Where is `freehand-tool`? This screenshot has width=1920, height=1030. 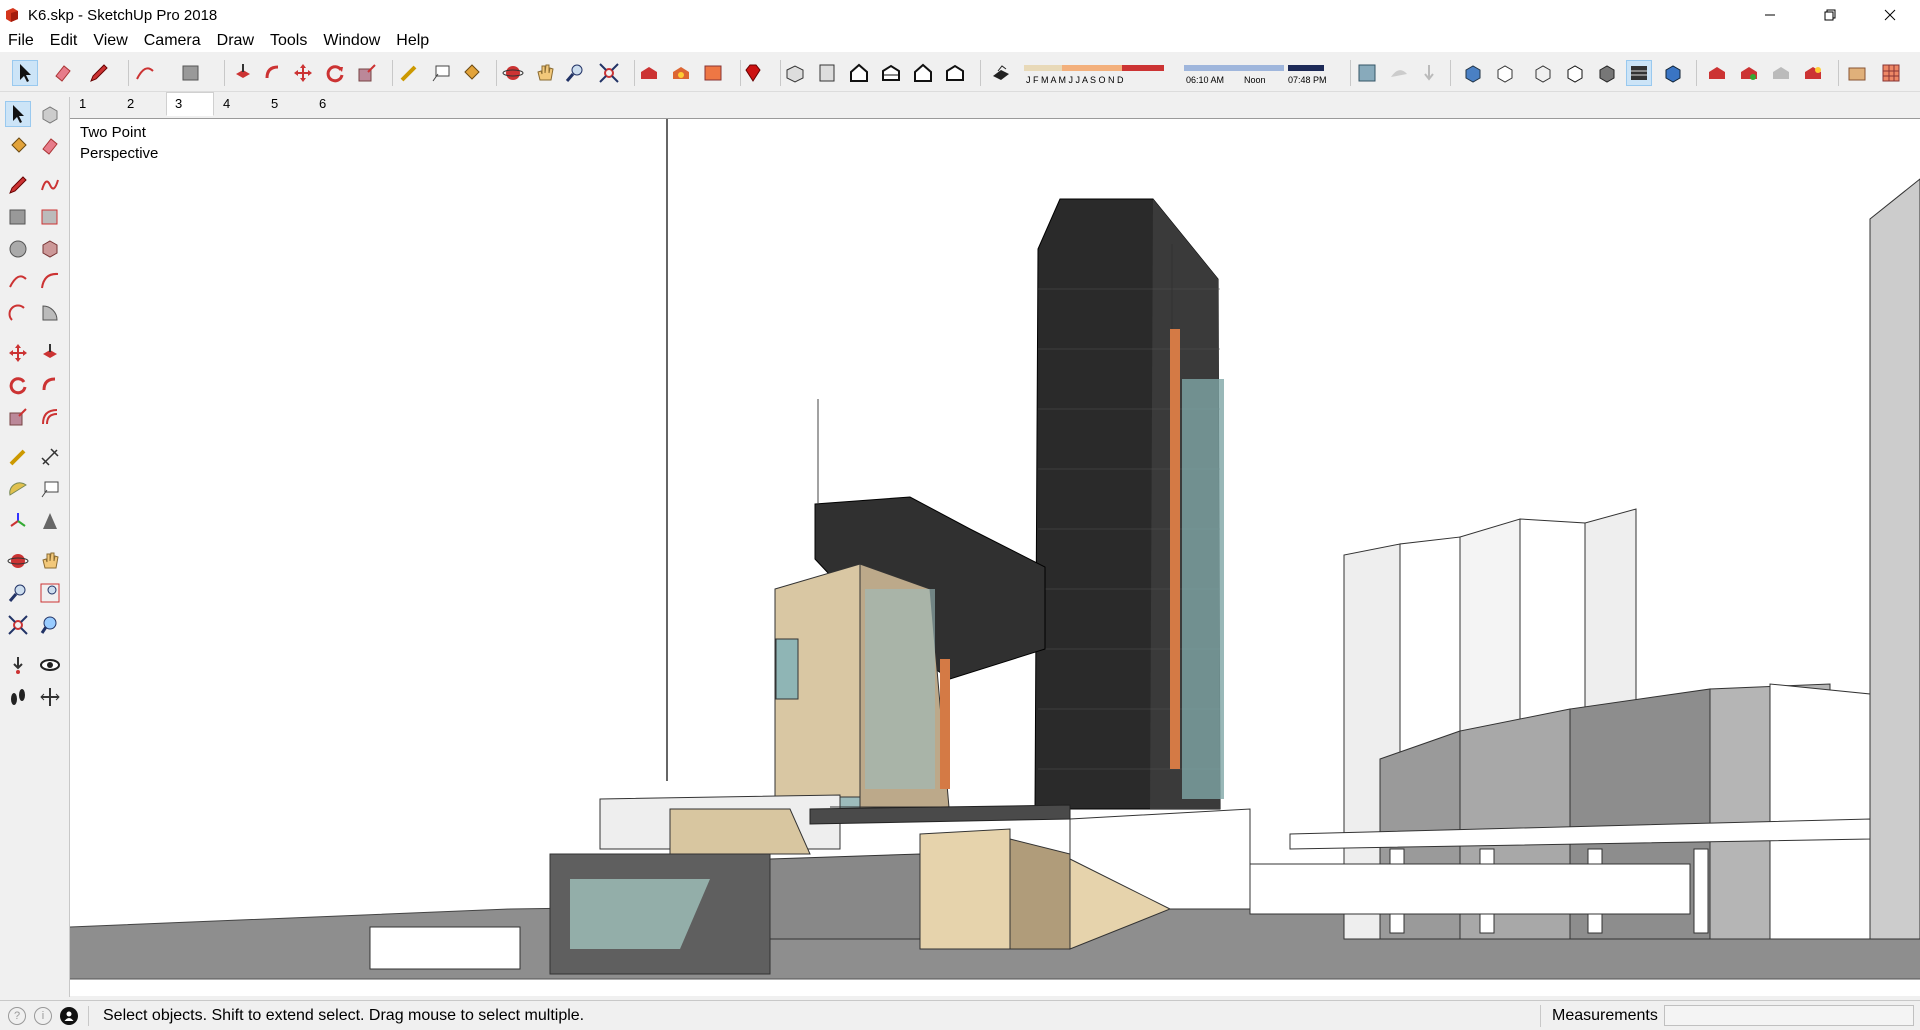 freehand-tool is located at coordinates (50, 185).